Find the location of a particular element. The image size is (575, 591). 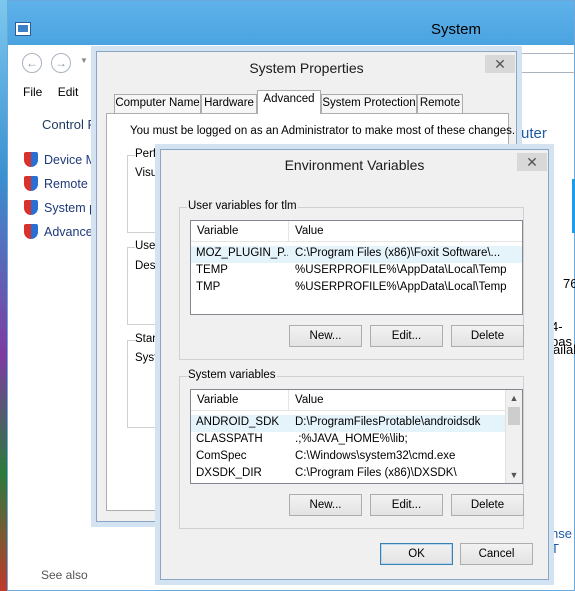

table-row: TEMP %USERPROFILE%\AppData\Local\Temp is located at coordinates (356, 271).